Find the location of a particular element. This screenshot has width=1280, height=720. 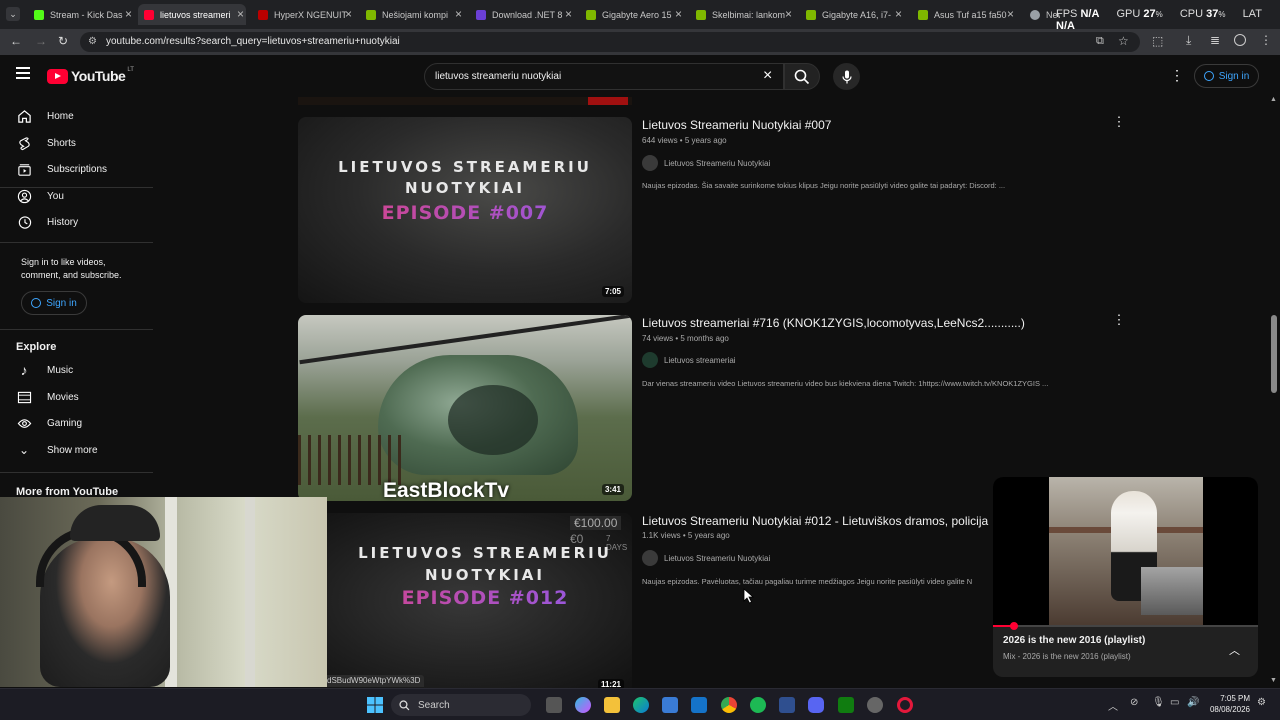

reading-list-icon: ≣ is located at coordinates (1215, 40).